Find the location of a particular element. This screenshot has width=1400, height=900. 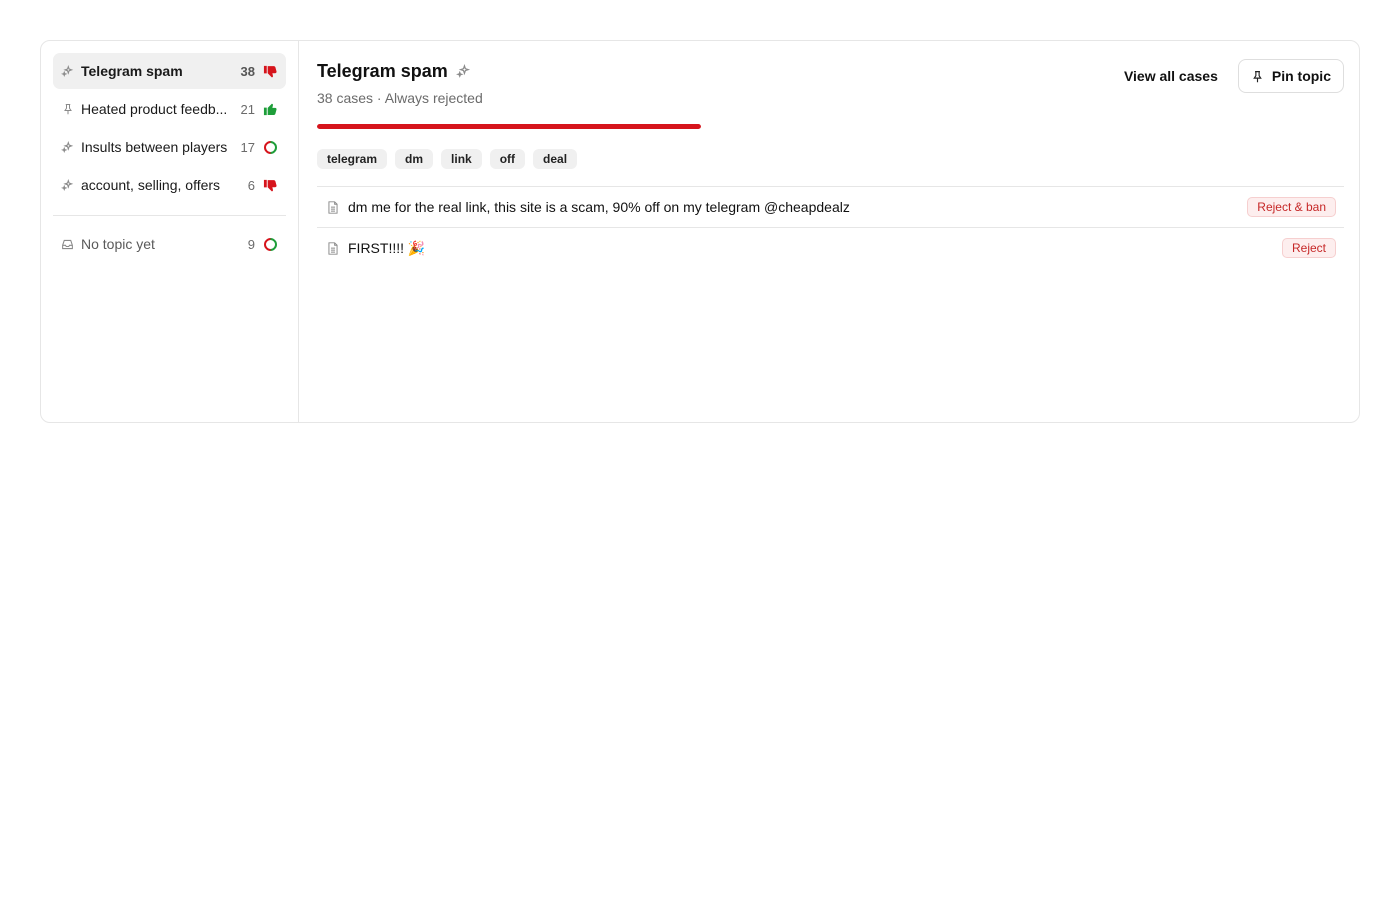

case-text: FIRST!!!! 🎉 is located at coordinates (387, 247).